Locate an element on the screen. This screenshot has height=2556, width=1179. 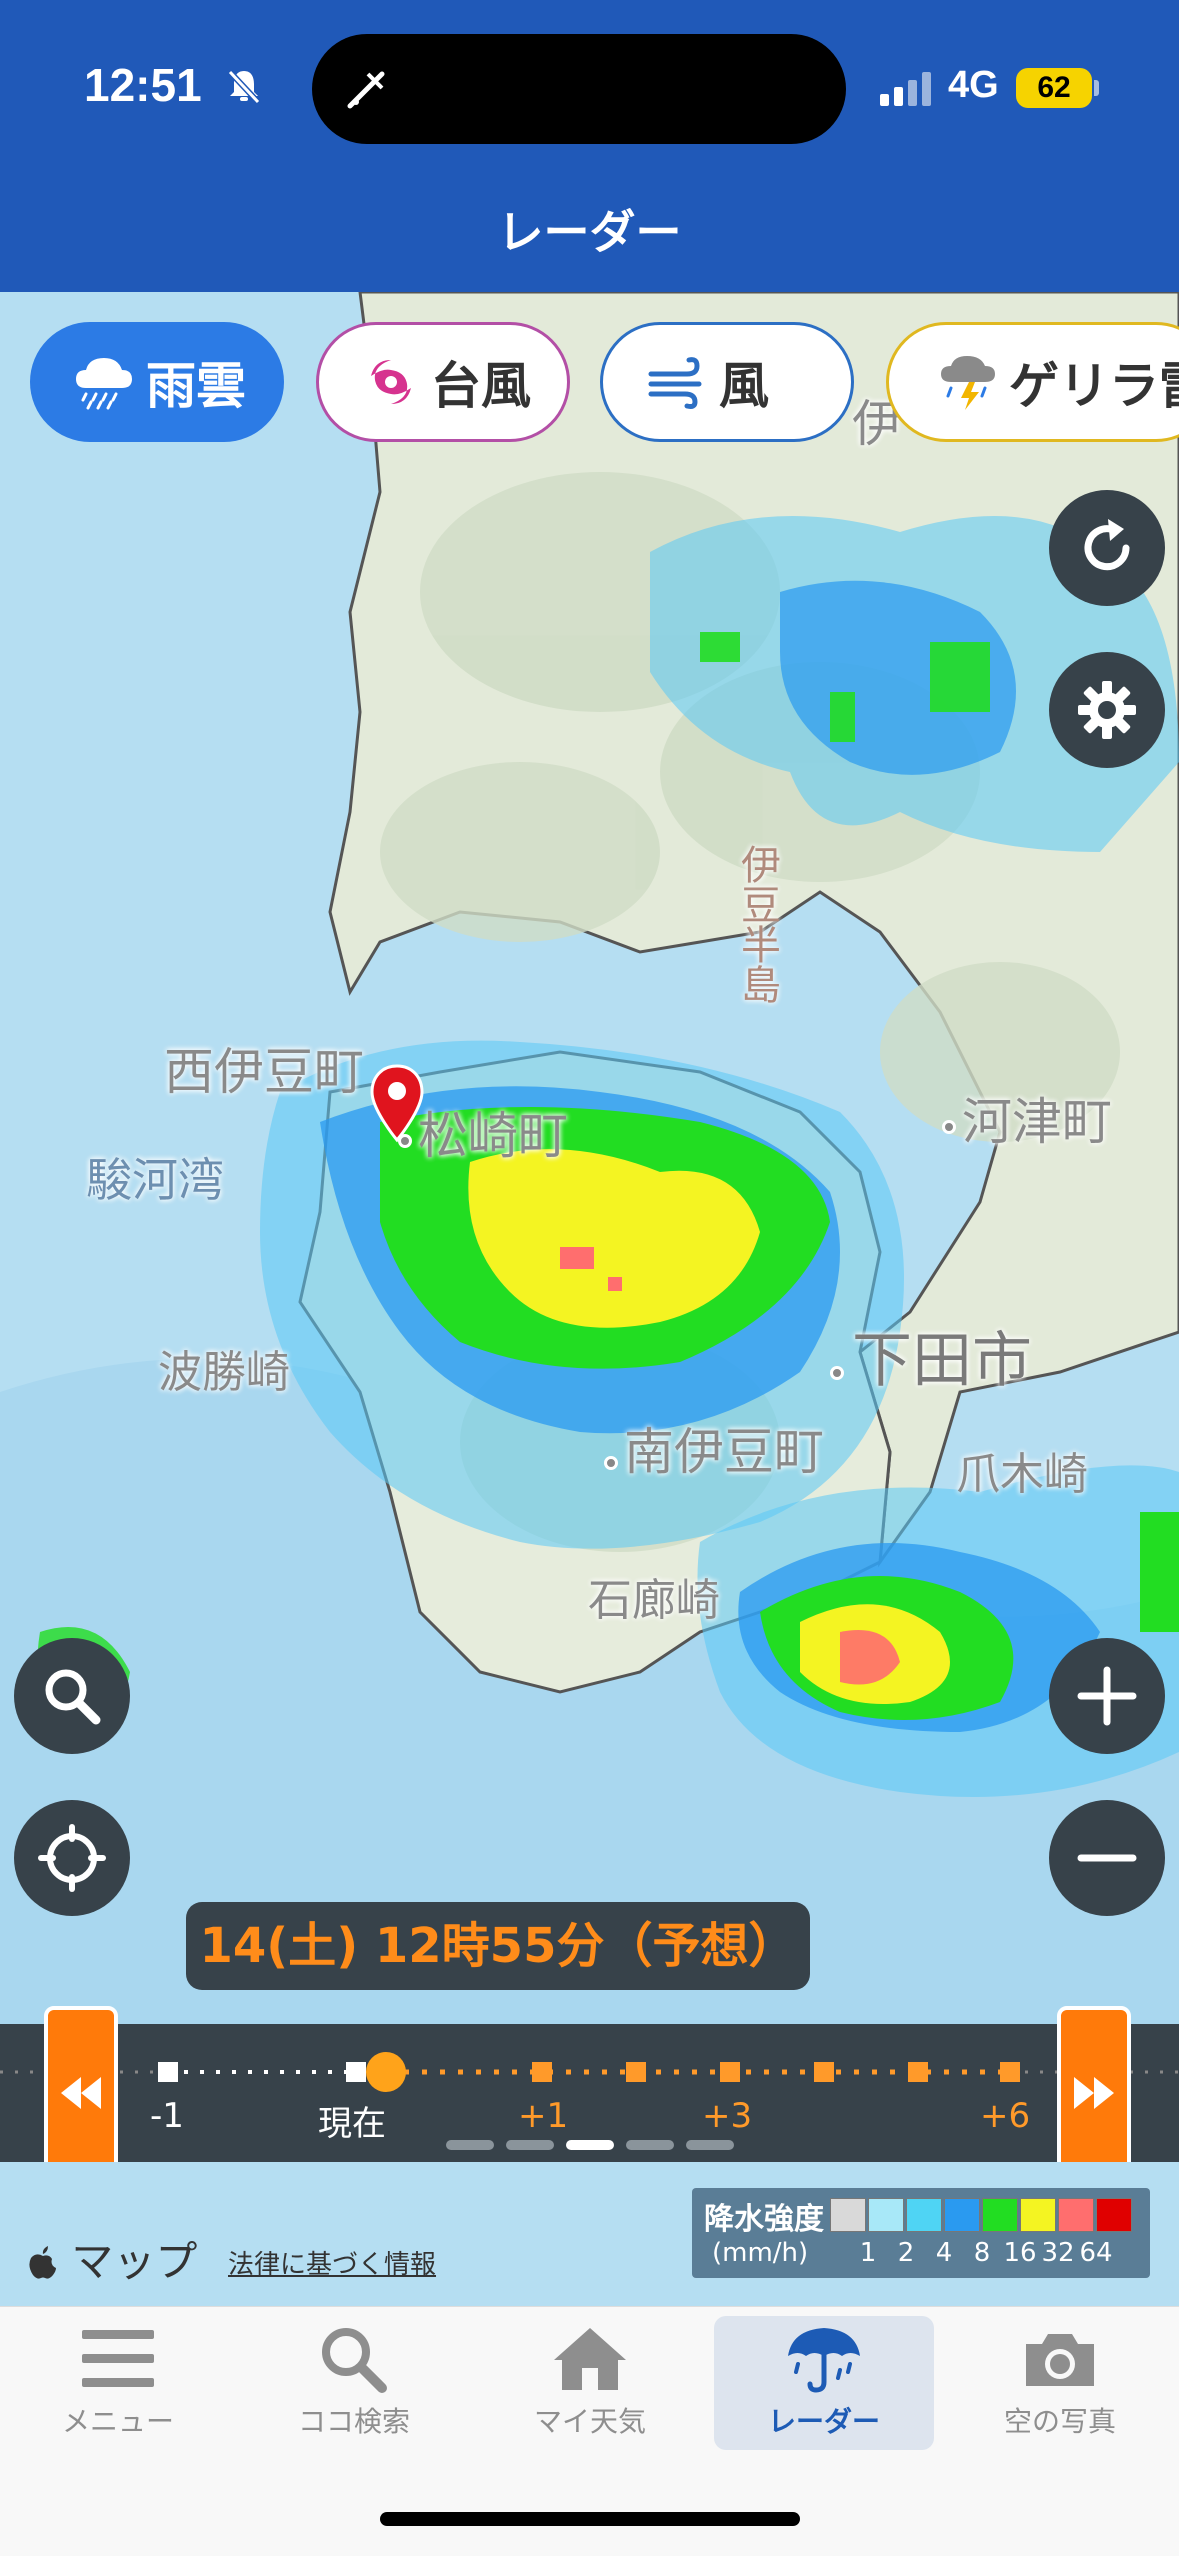
label-hasho-misaki: 波勝崎 is located at coordinates (224, 1372).